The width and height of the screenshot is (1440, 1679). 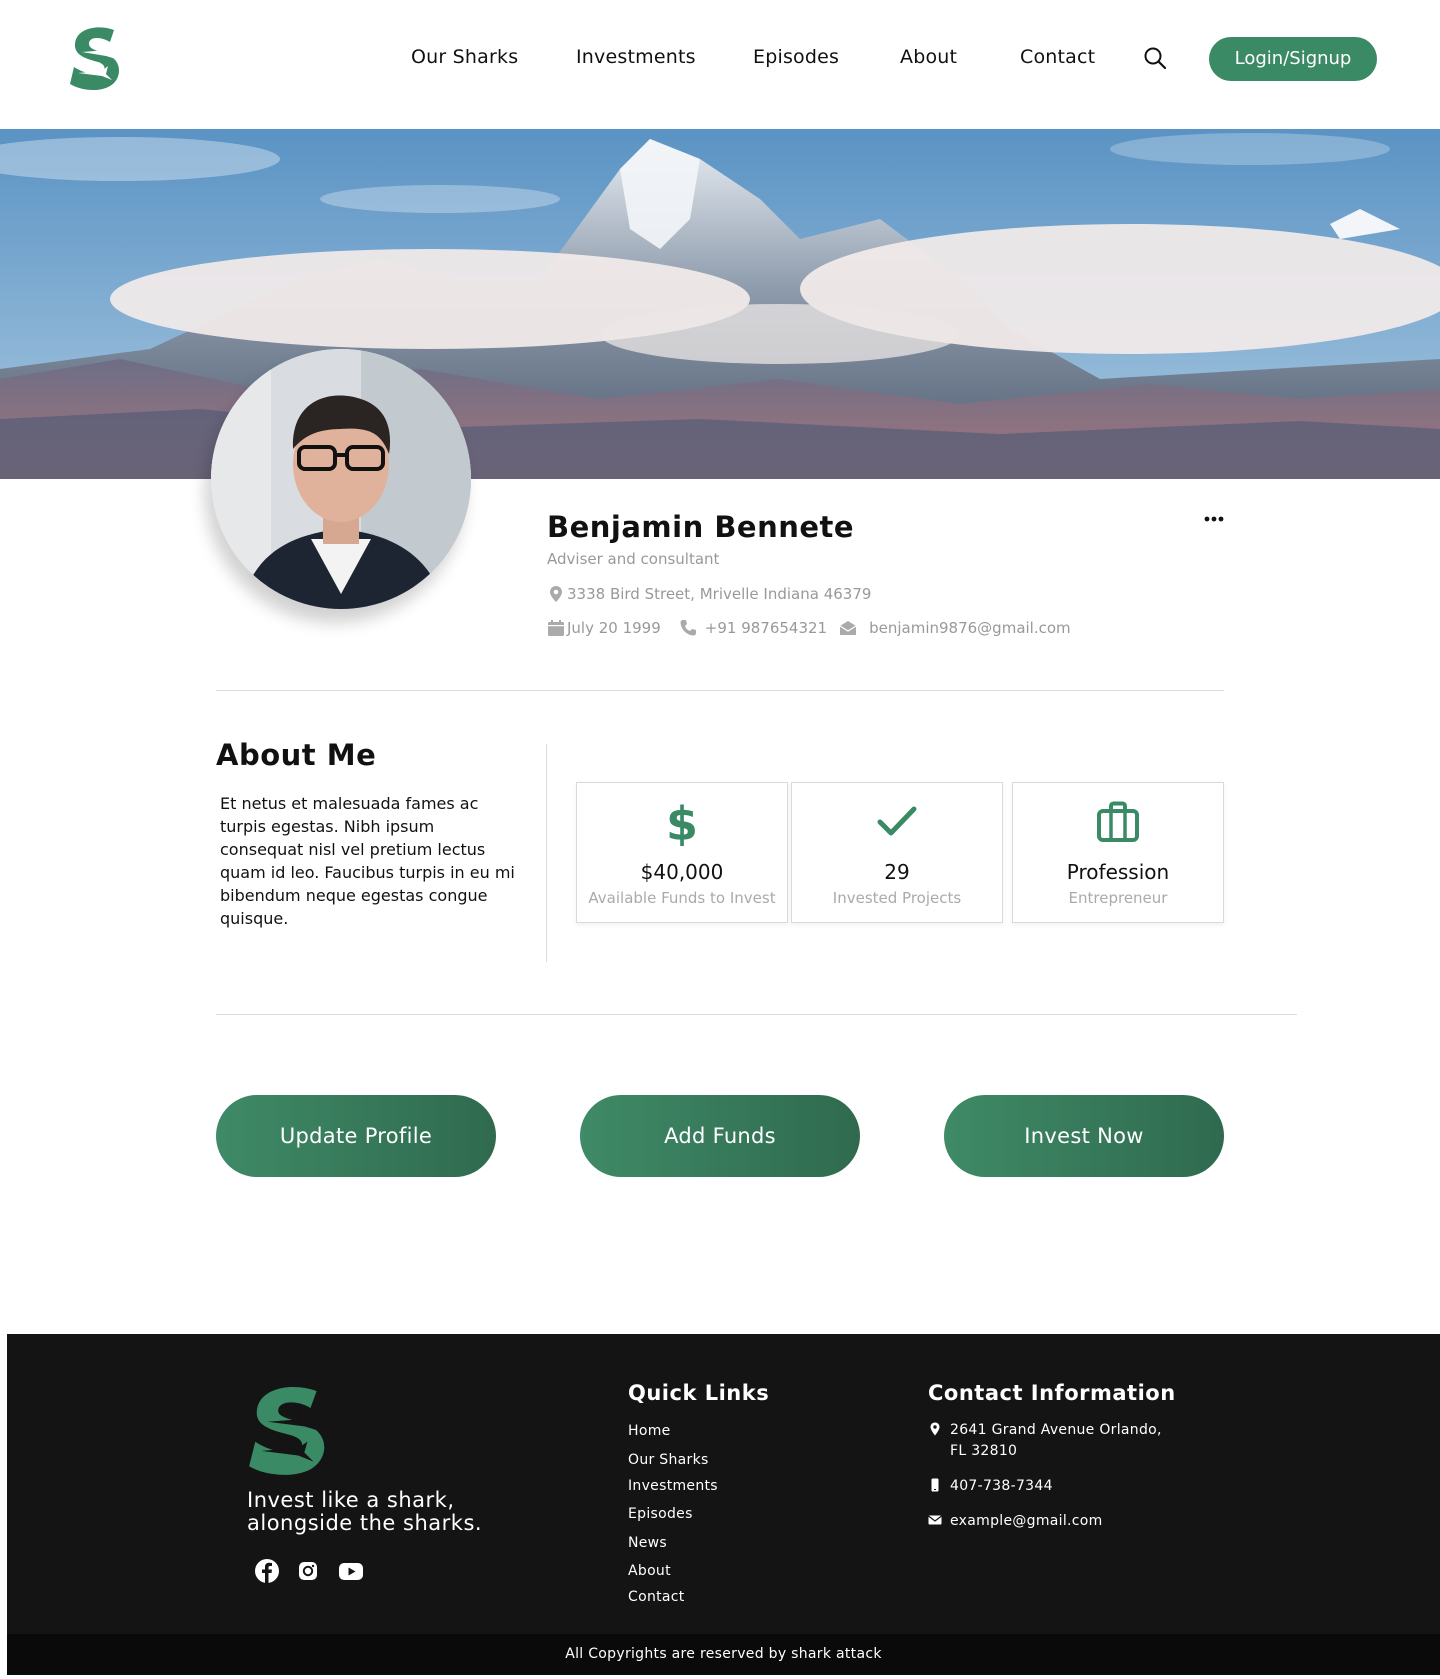 I want to click on calendar-icon, so click(x=556, y=628).